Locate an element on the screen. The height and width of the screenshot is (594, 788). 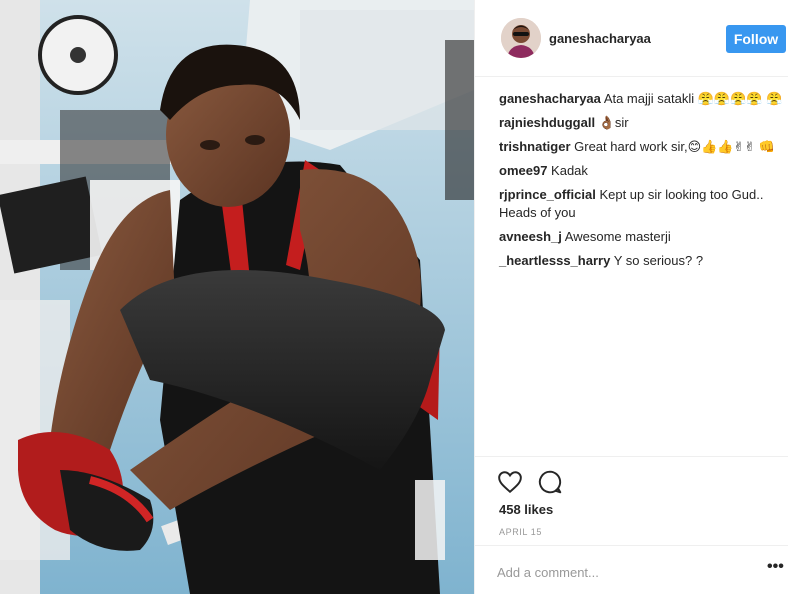
add-comment-bar: ••• is located at coordinates (631, 569).